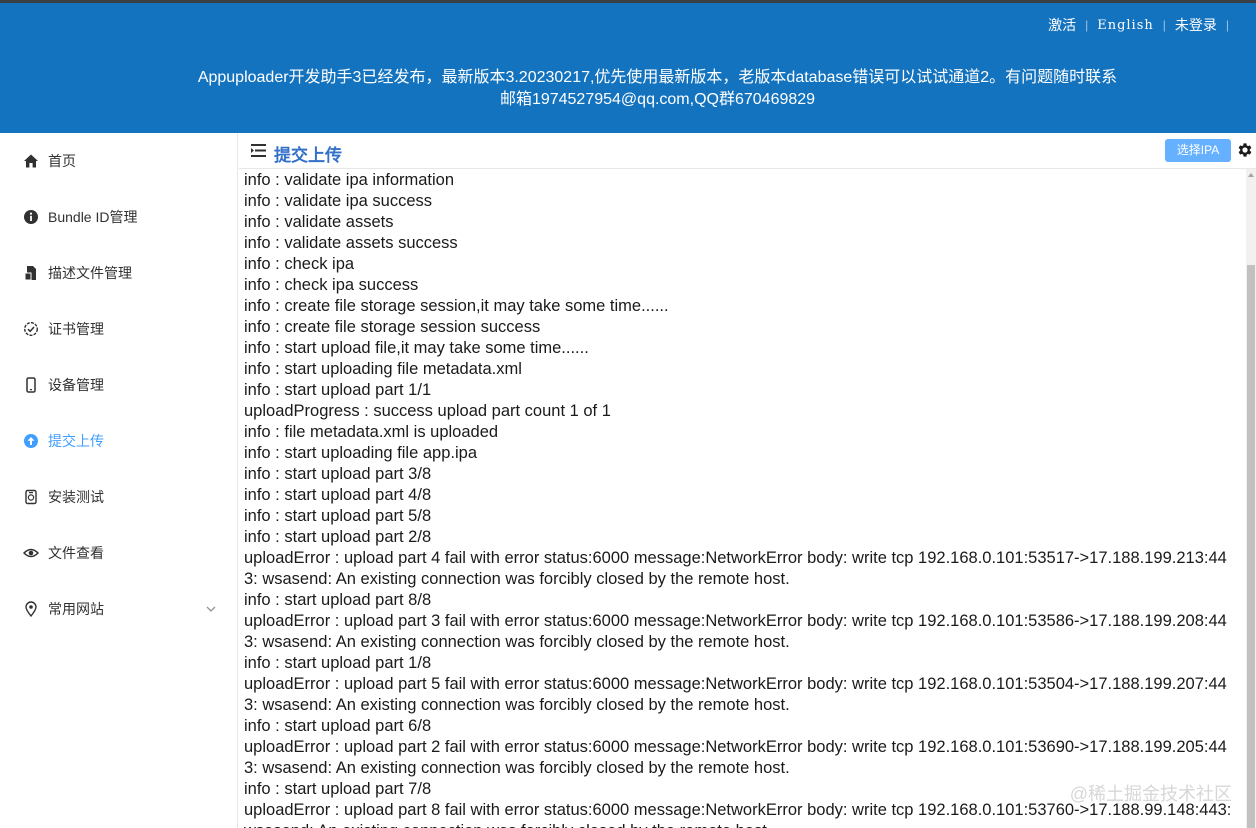  I want to click on log-line: info : check ipa success, so click(331, 285).